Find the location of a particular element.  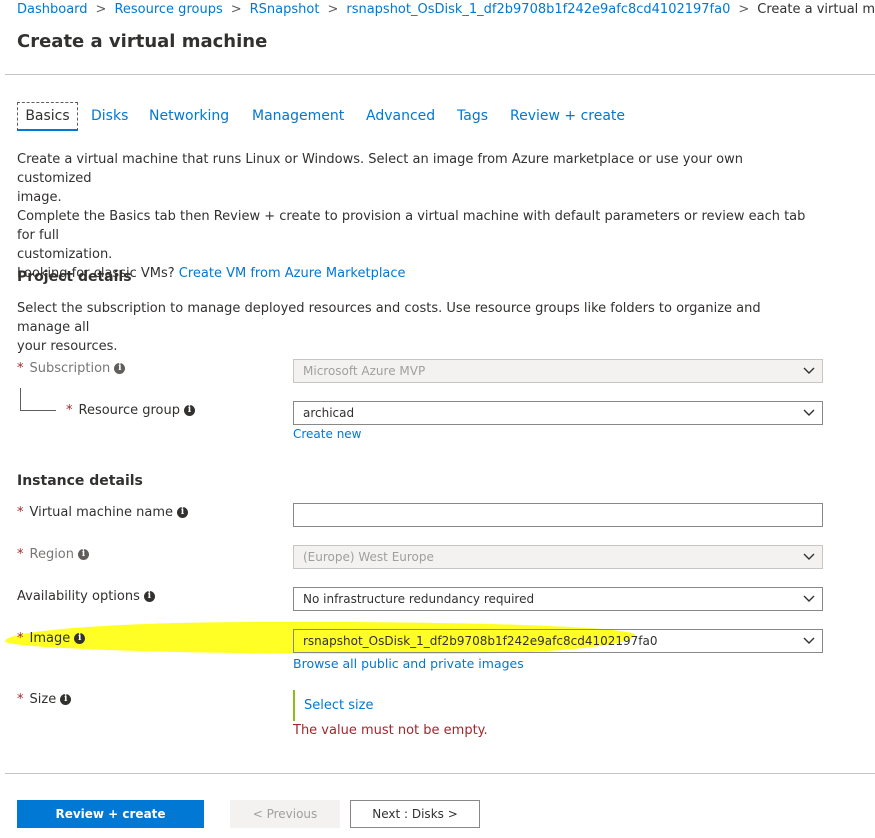

tab-basics: Basics is located at coordinates (47, 116).